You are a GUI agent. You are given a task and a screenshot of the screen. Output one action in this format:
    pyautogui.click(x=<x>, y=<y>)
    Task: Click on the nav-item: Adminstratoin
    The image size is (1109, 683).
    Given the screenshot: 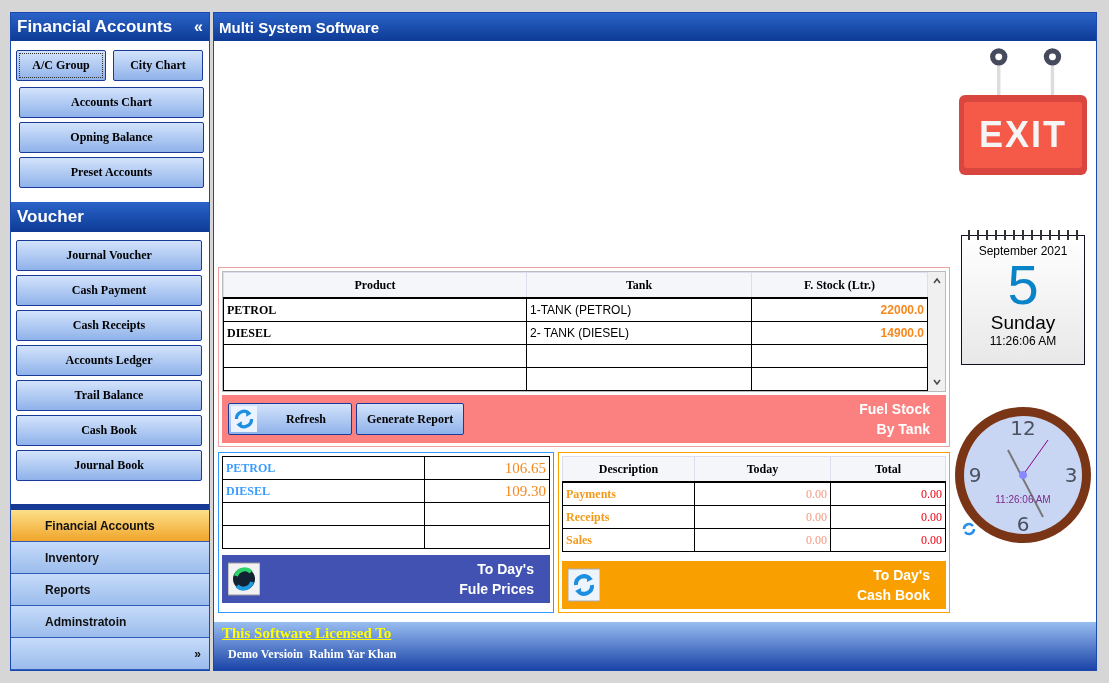 What is the action you would take?
    pyautogui.click(x=110, y=622)
    